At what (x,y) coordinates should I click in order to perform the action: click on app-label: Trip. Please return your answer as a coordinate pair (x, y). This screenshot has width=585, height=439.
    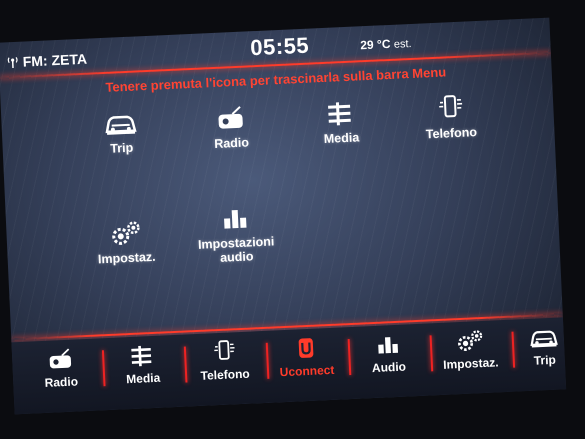
    Looking at the image, I should click on (121, 148).